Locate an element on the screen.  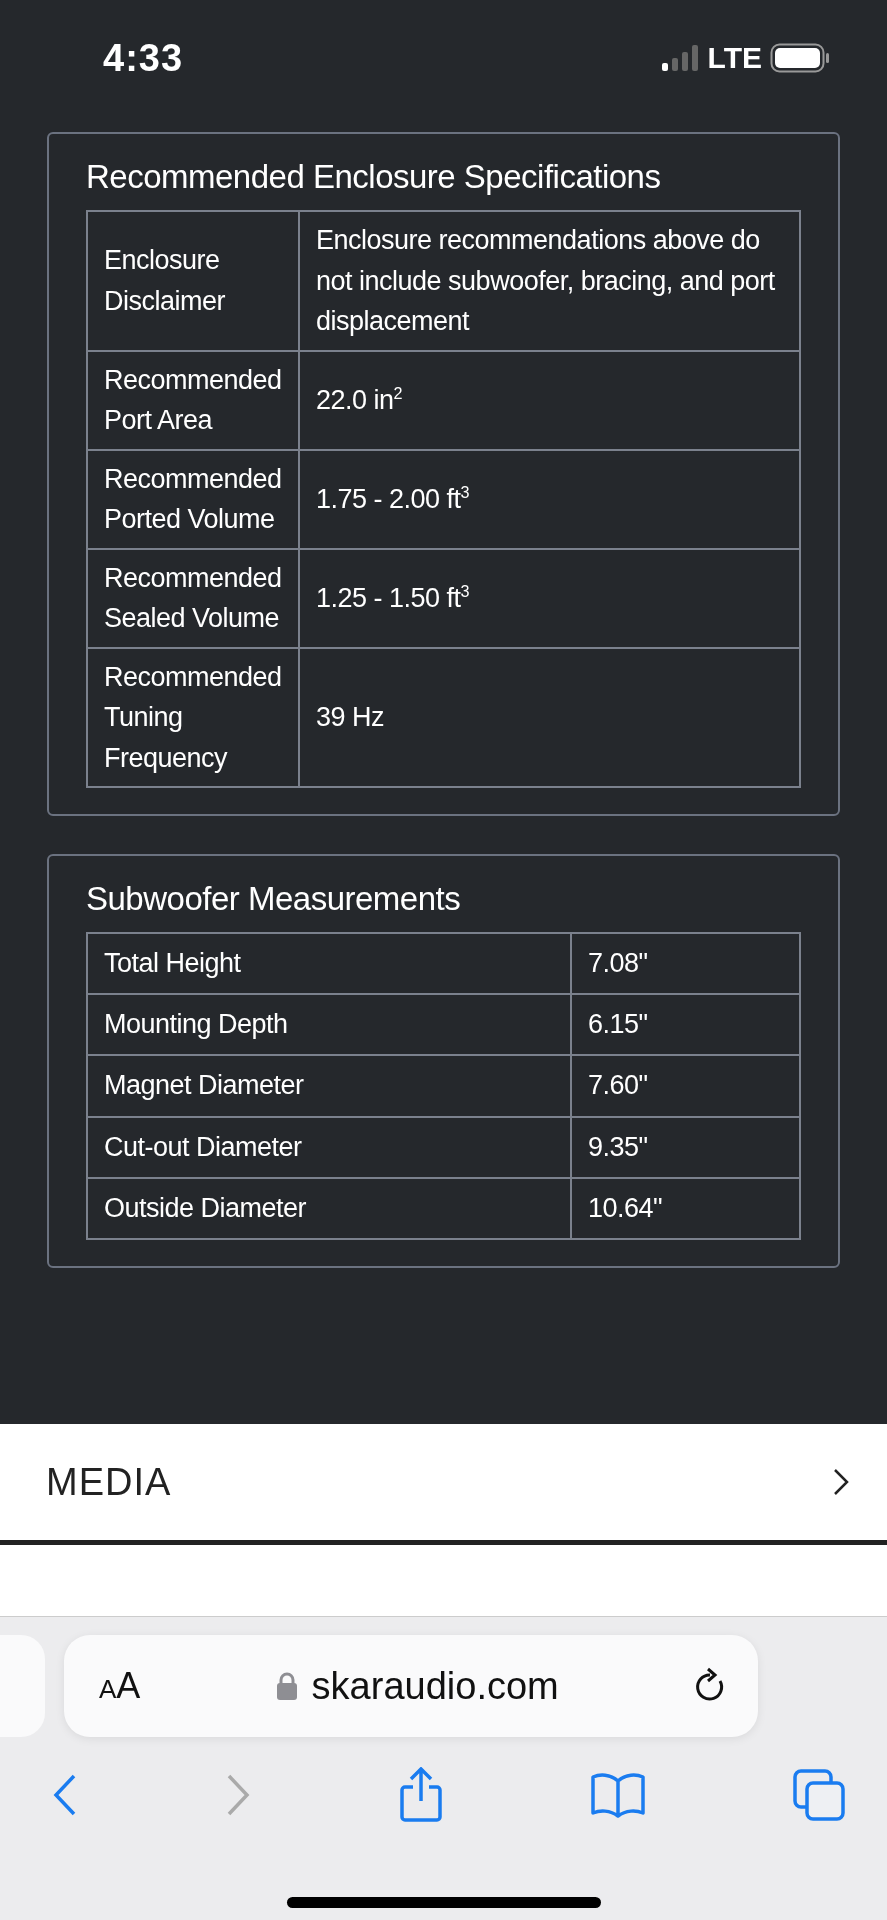
book-icon is located at coordinates (617, 1795).